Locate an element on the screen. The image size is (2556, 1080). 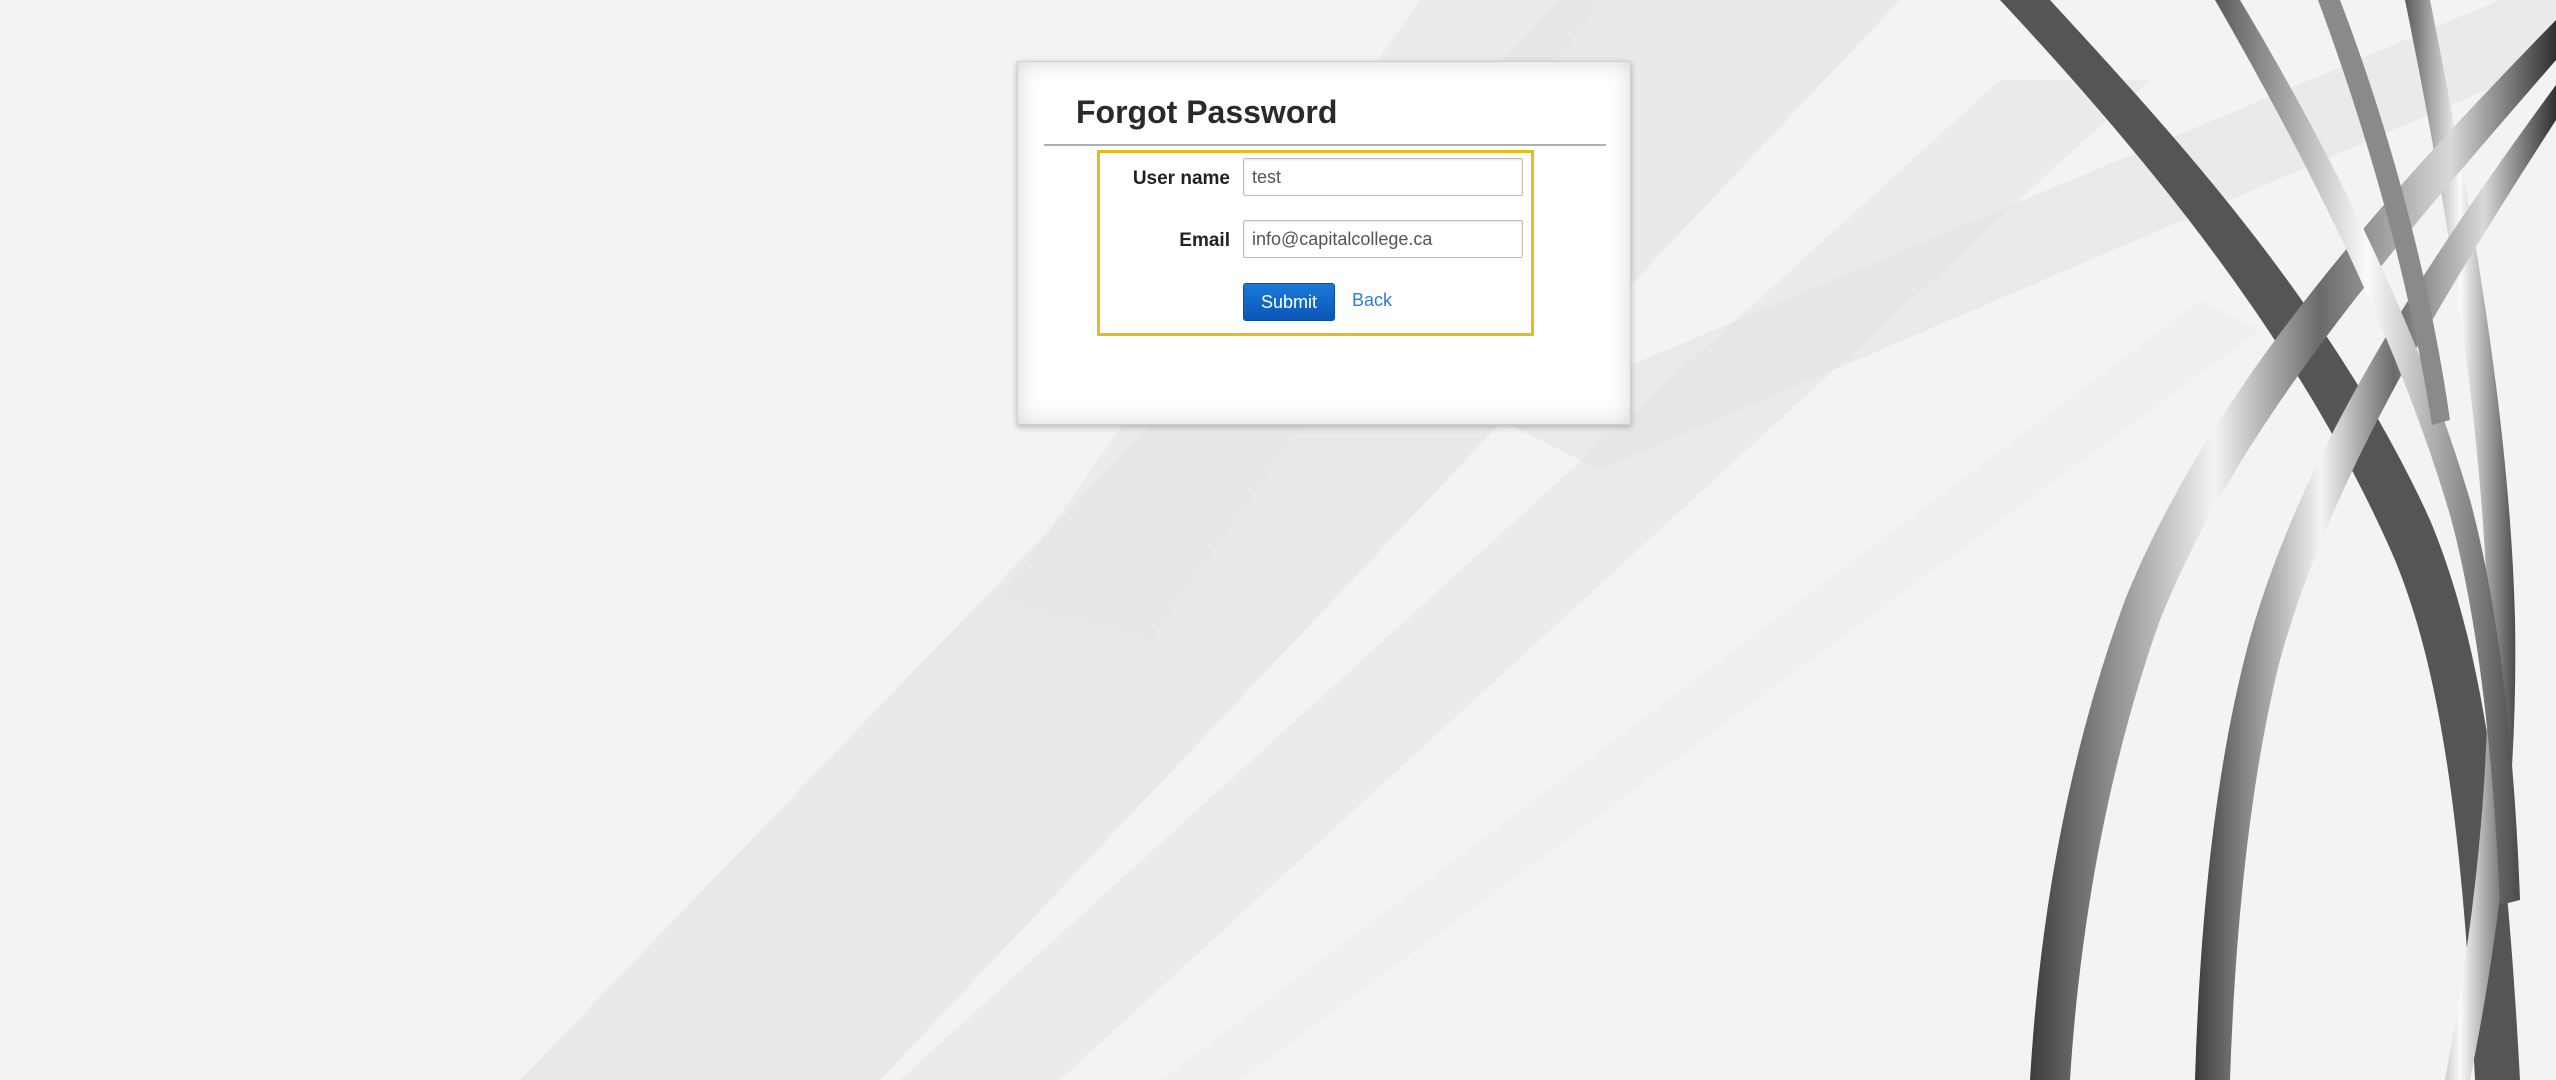
forgot-password-form: User name Email Submit Back is located at coordinates (1315, 243).